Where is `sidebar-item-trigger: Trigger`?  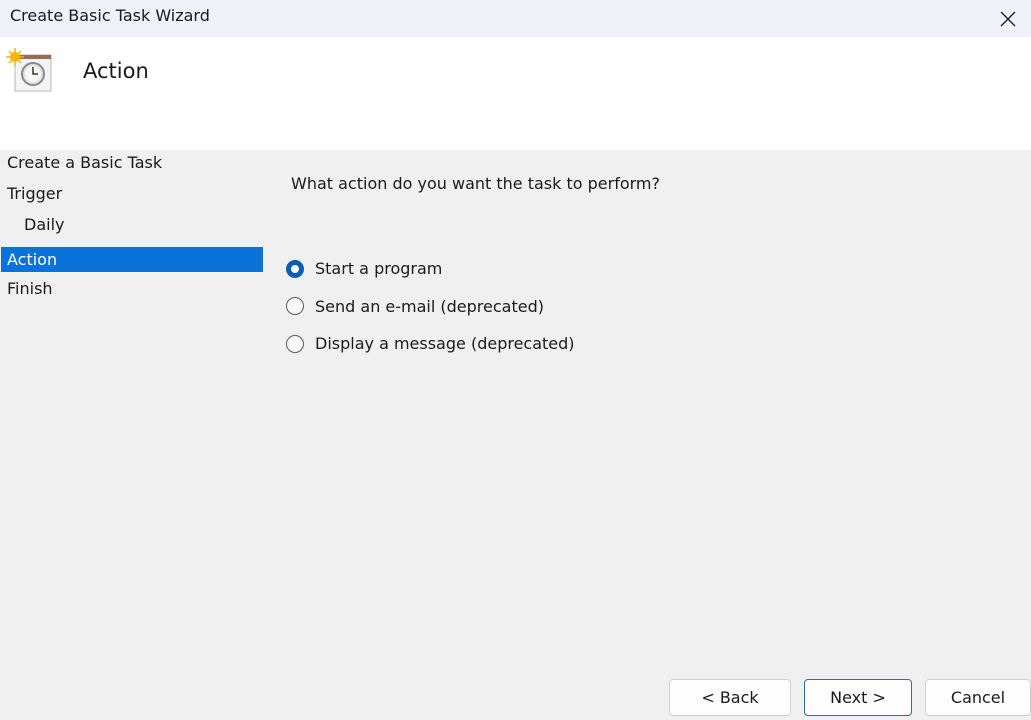 sidebar-item-trigger: Trigger is located at coordinates (132, 198).